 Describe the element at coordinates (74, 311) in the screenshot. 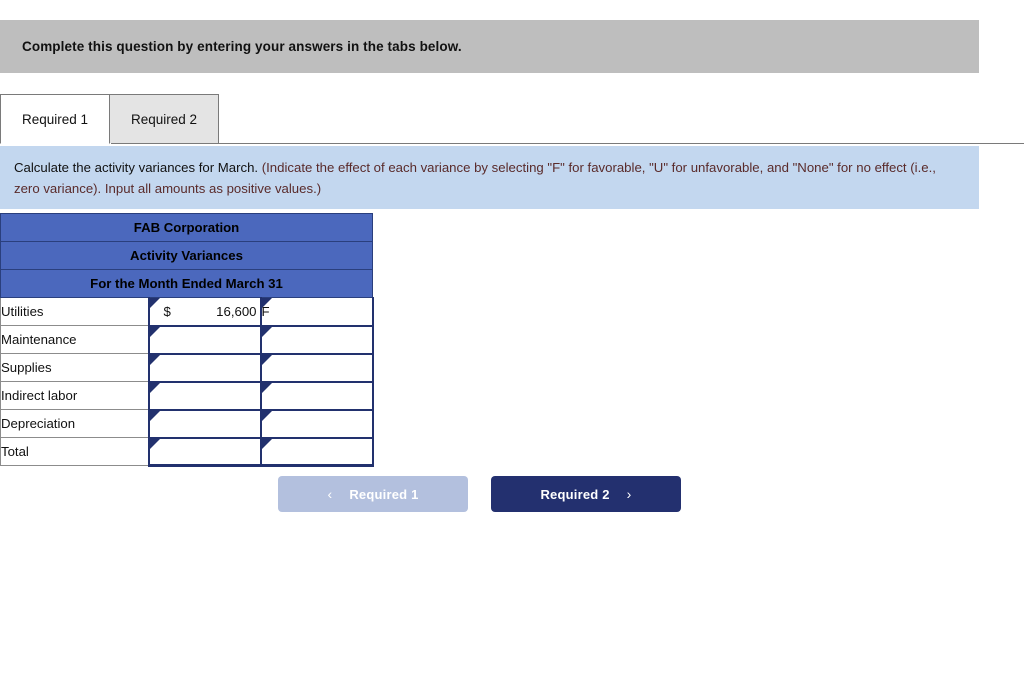

I see `row-label-utilities: Utilities` at that location.